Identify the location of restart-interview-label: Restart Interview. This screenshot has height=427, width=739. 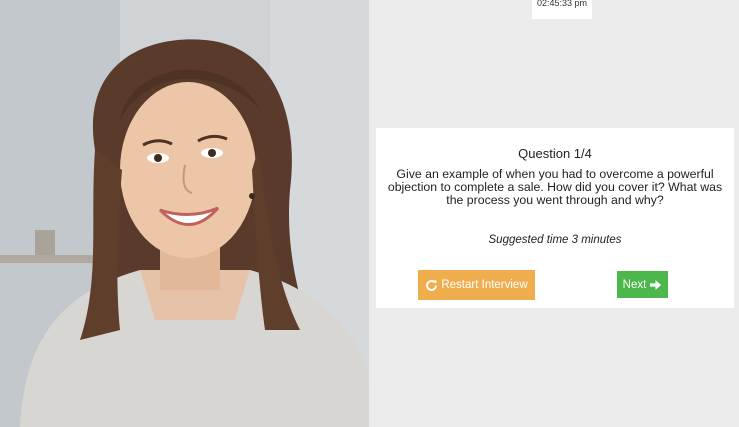
(484, 285).